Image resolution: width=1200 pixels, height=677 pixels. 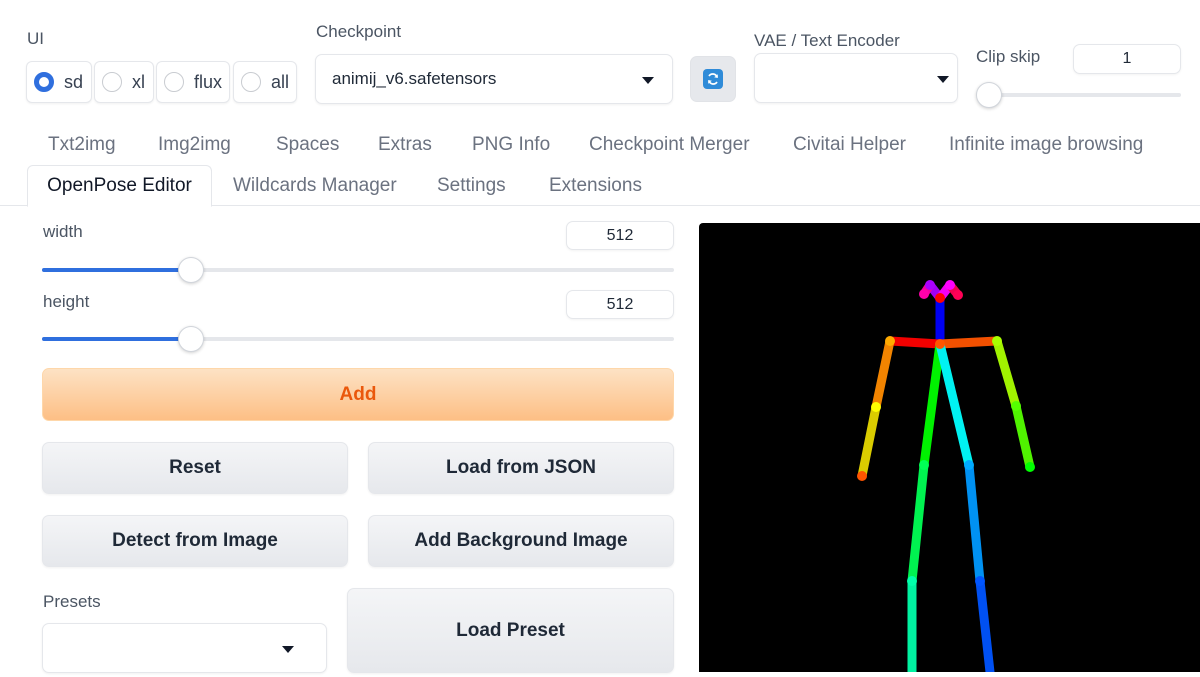 What do you see at coordinates (194, 145) in the screenshot?
I see `tab-img2img: Img2img` at bounding box center [194, 145].